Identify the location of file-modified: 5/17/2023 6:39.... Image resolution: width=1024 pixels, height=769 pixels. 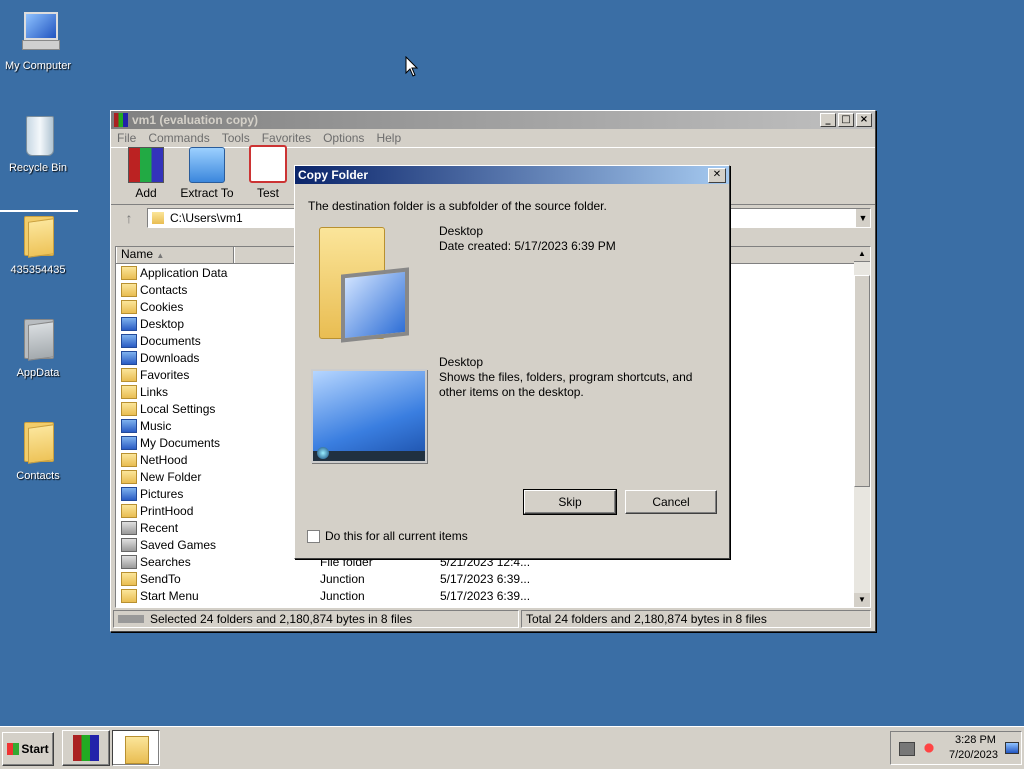
(485, 595).